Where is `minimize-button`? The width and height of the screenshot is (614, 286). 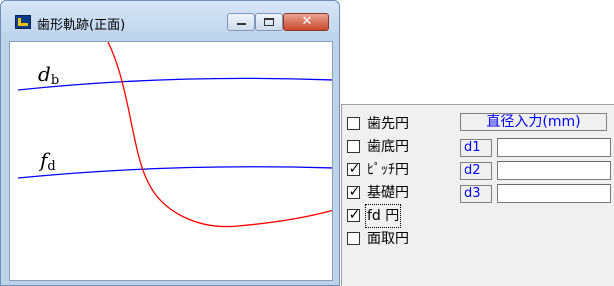 minimize-button is located at coordinates (241, 22).